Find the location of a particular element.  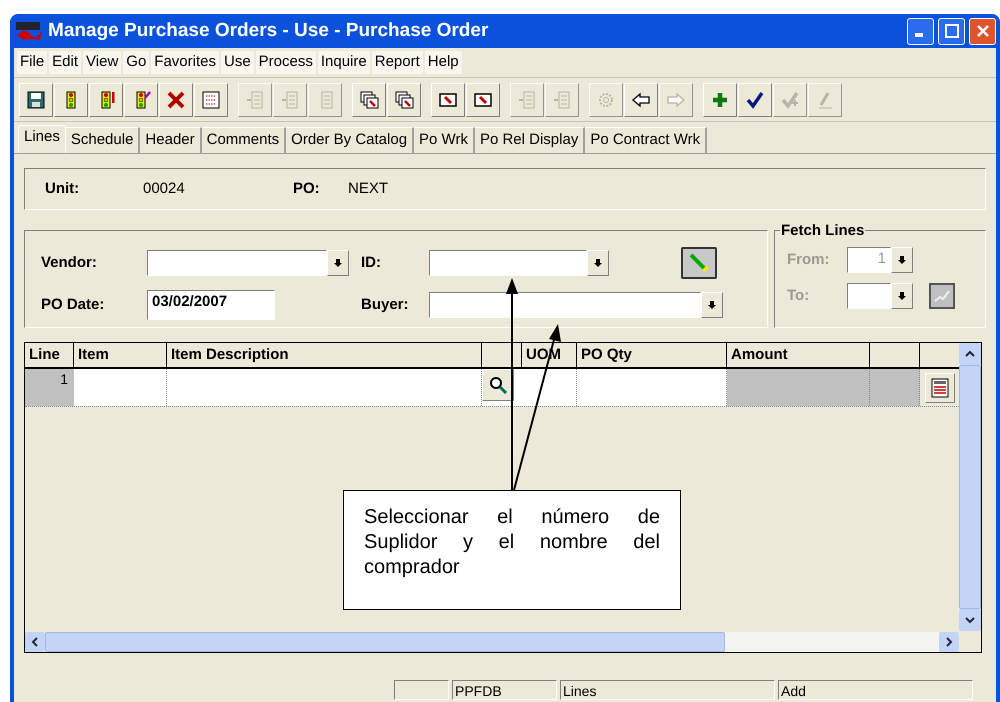

tab: Order By Catalog is located at coordinates (350, 140).